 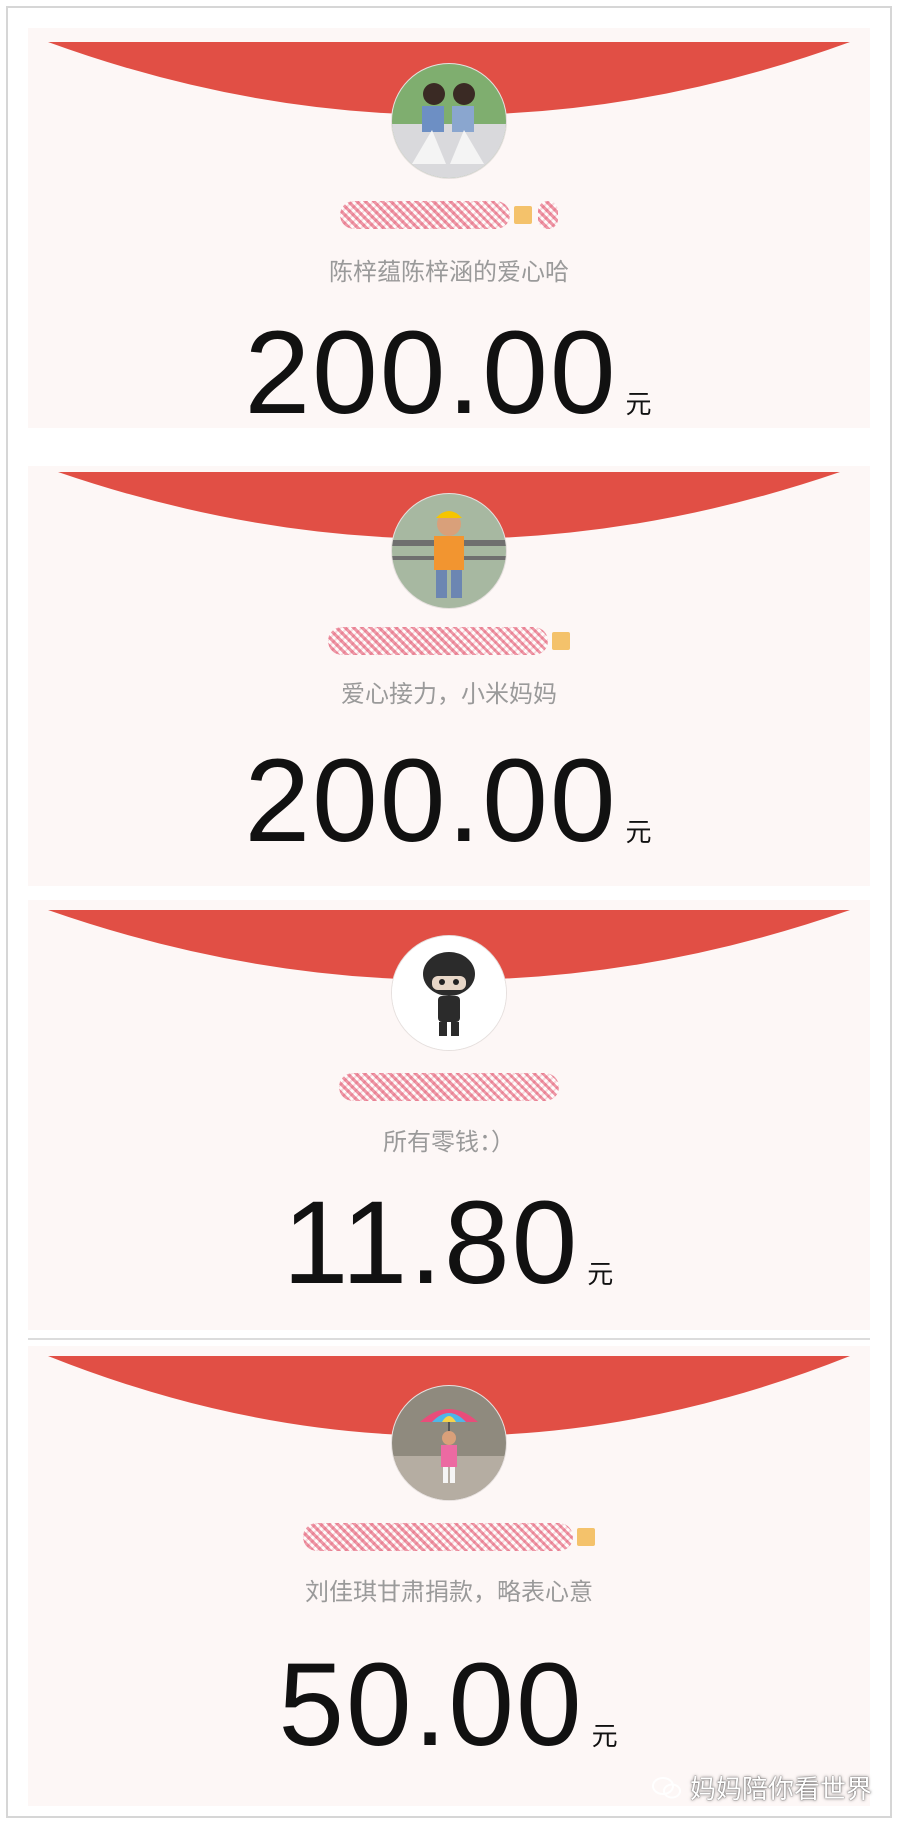 I want to click on amount-value: 50.00, so click(x=431, y=1705).